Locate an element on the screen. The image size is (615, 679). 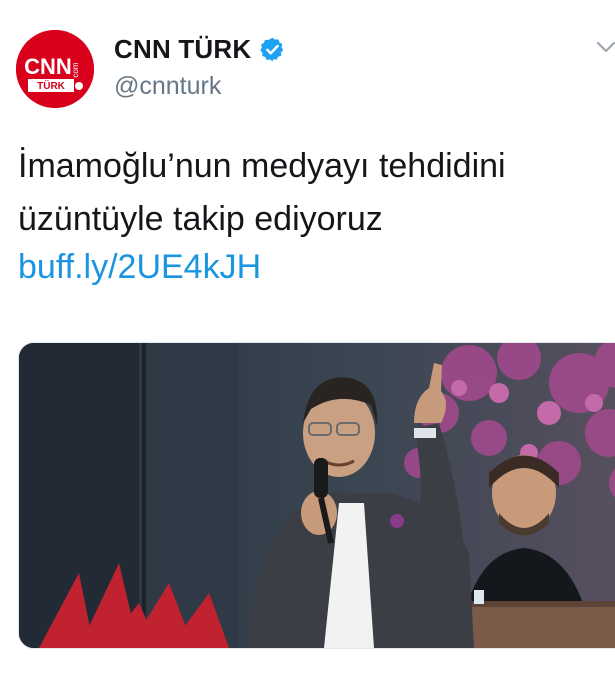
chevron-down-icon is located at coordinates (605, 47).